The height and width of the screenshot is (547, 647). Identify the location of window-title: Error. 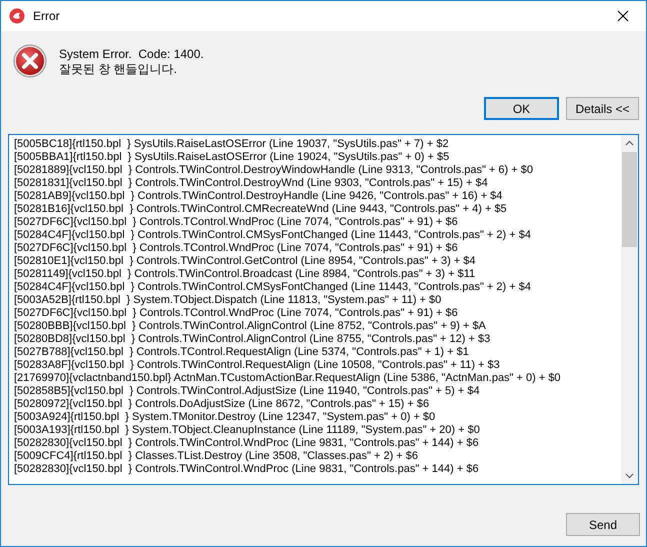
(46, 16).